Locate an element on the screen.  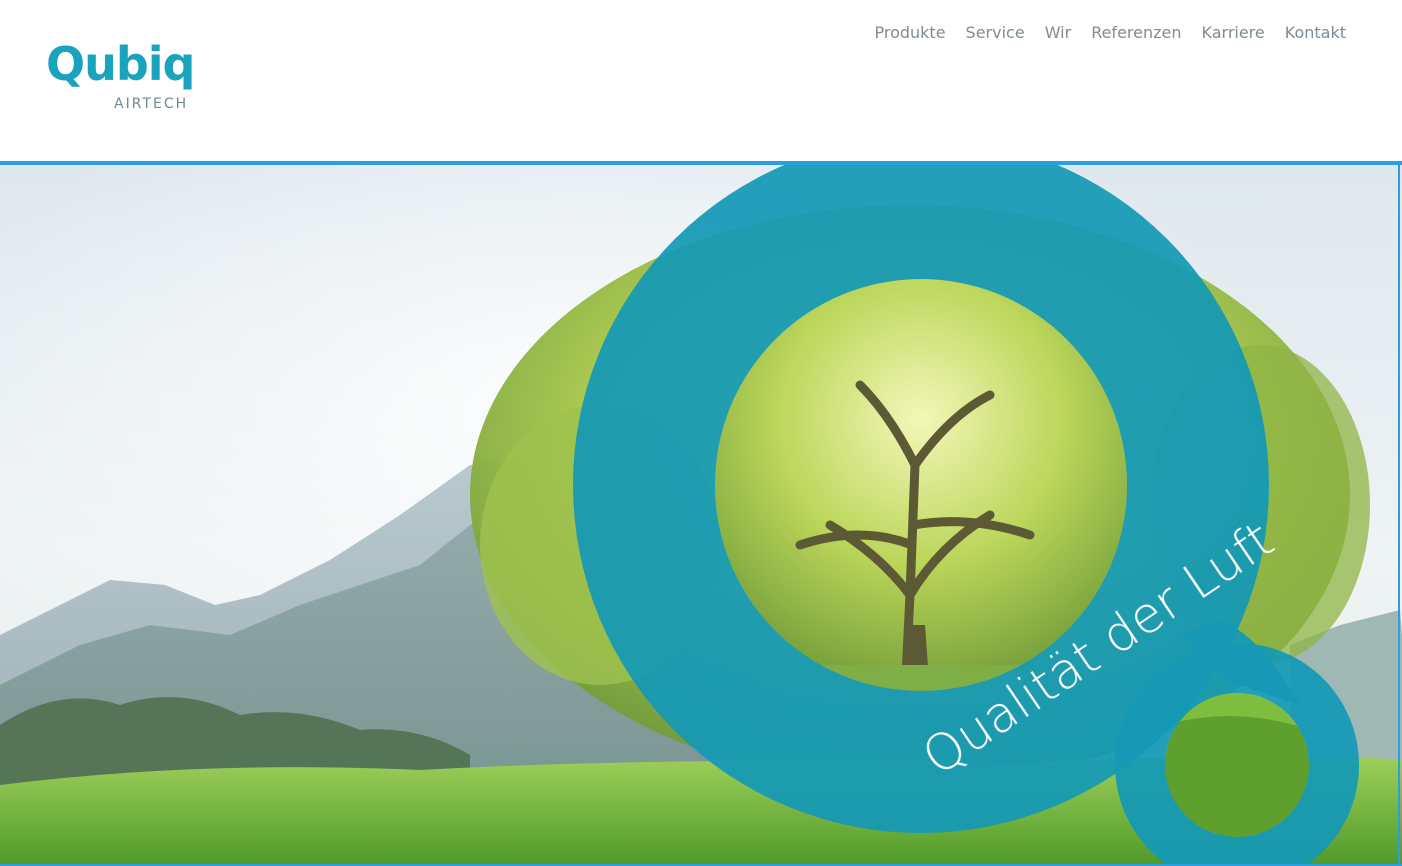
nav-item-wir: Wir is located at coordinates (1058, 33).